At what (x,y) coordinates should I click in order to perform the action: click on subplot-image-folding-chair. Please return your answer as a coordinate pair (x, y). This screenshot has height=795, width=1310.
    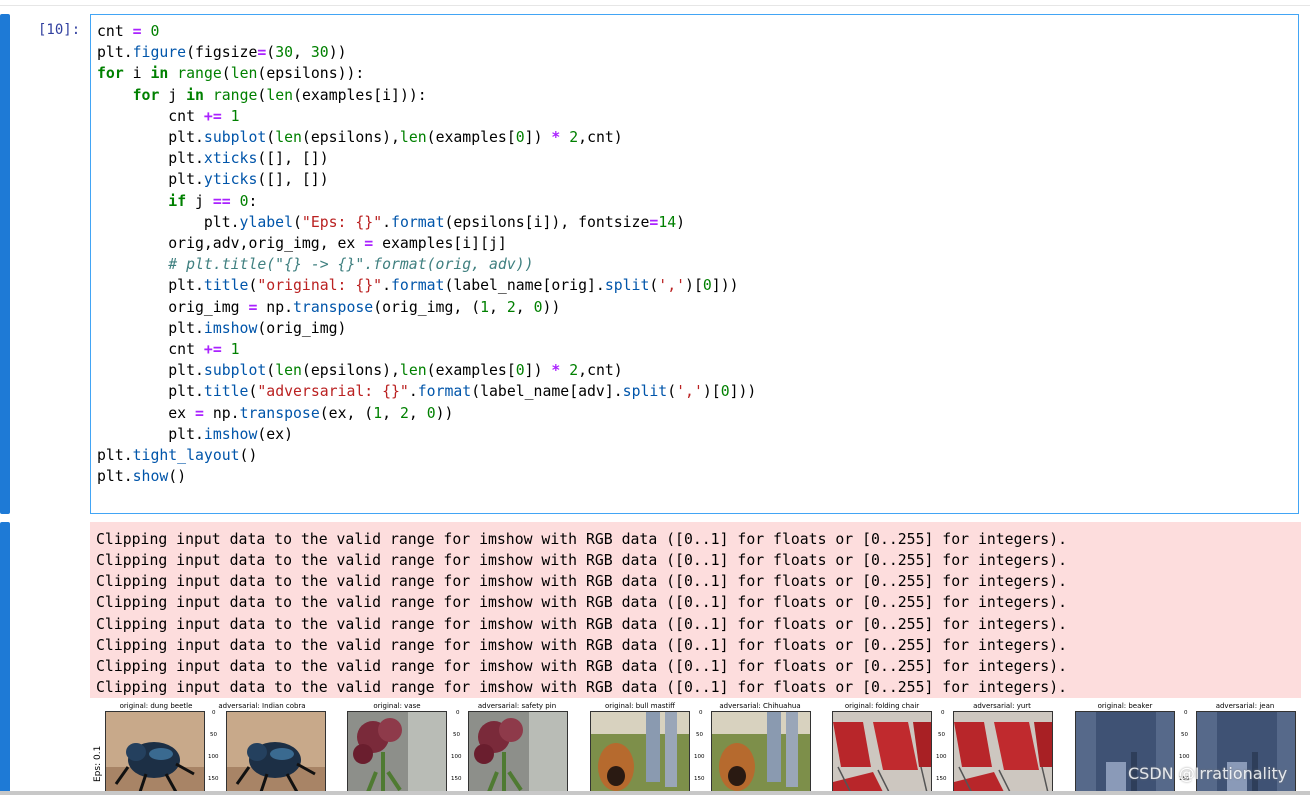
    Looking at the image, I should click on (882, 751).